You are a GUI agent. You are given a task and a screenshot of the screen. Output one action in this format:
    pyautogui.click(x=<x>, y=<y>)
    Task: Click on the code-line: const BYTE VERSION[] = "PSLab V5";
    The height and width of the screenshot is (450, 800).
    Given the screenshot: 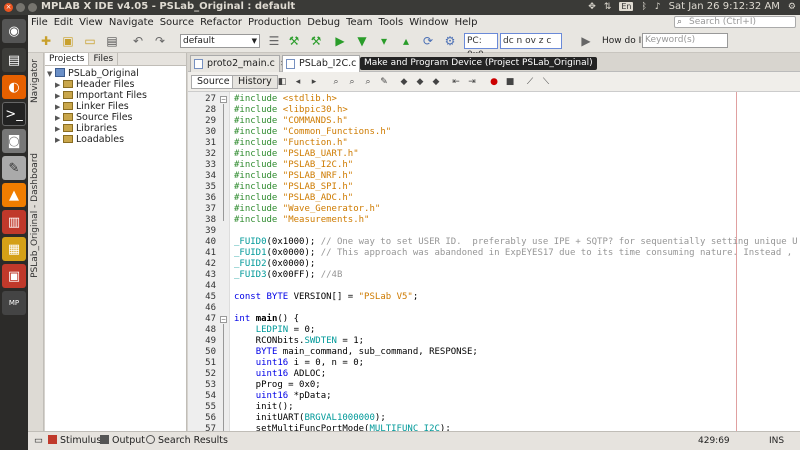 What is the action you would take?
    pyautogui.click(x=515, y=297)
    